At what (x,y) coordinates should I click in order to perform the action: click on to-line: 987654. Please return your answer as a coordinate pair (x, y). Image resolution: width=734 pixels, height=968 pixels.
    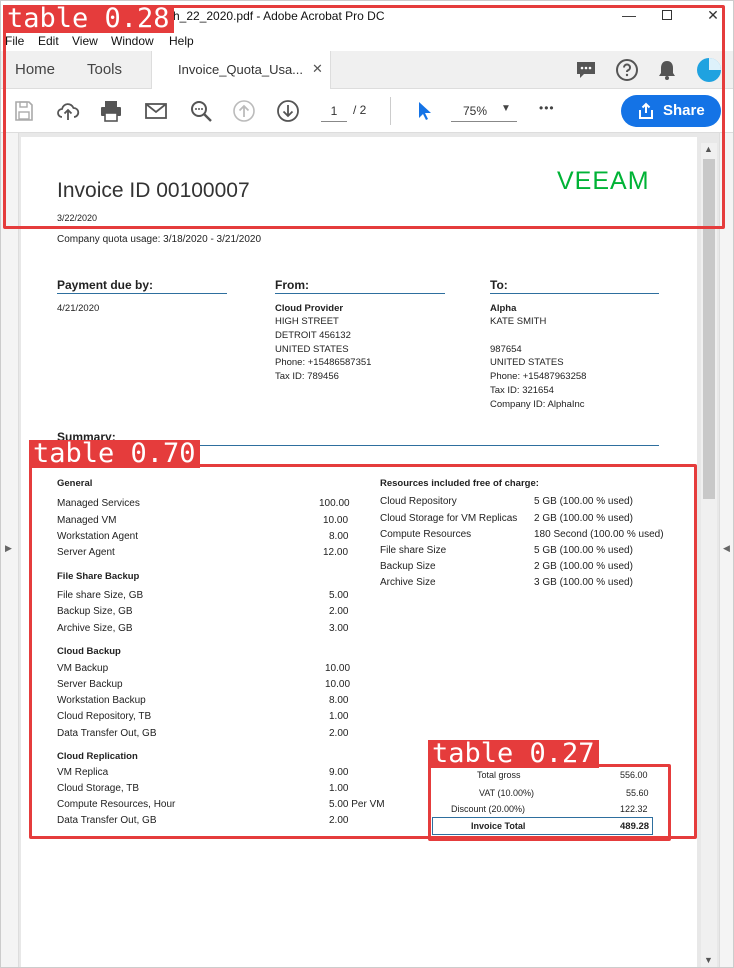
    Looking at the image, I should click on (506, 349).